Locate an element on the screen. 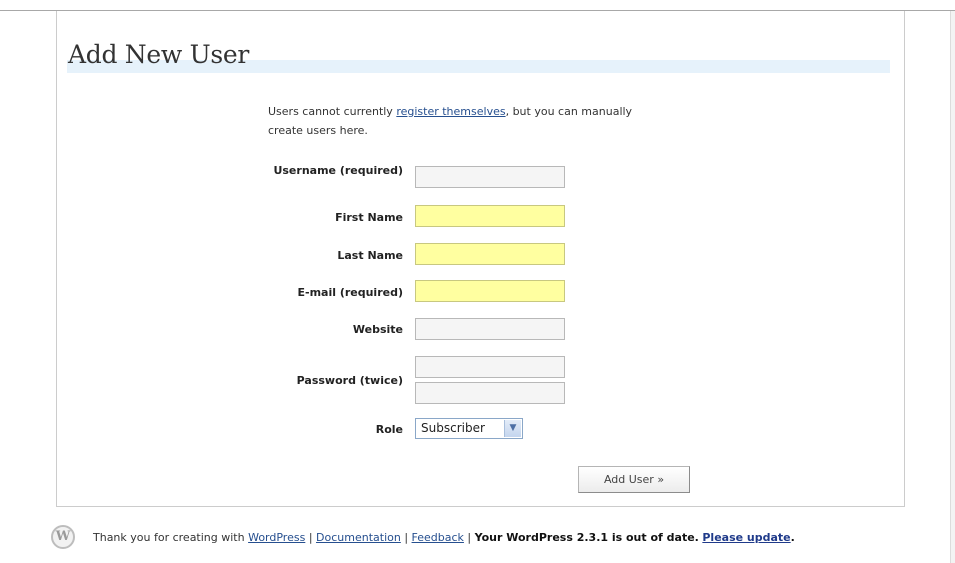 This screenshot has width=955, height=563. role-label: Role is located at coordinates (389, 429).